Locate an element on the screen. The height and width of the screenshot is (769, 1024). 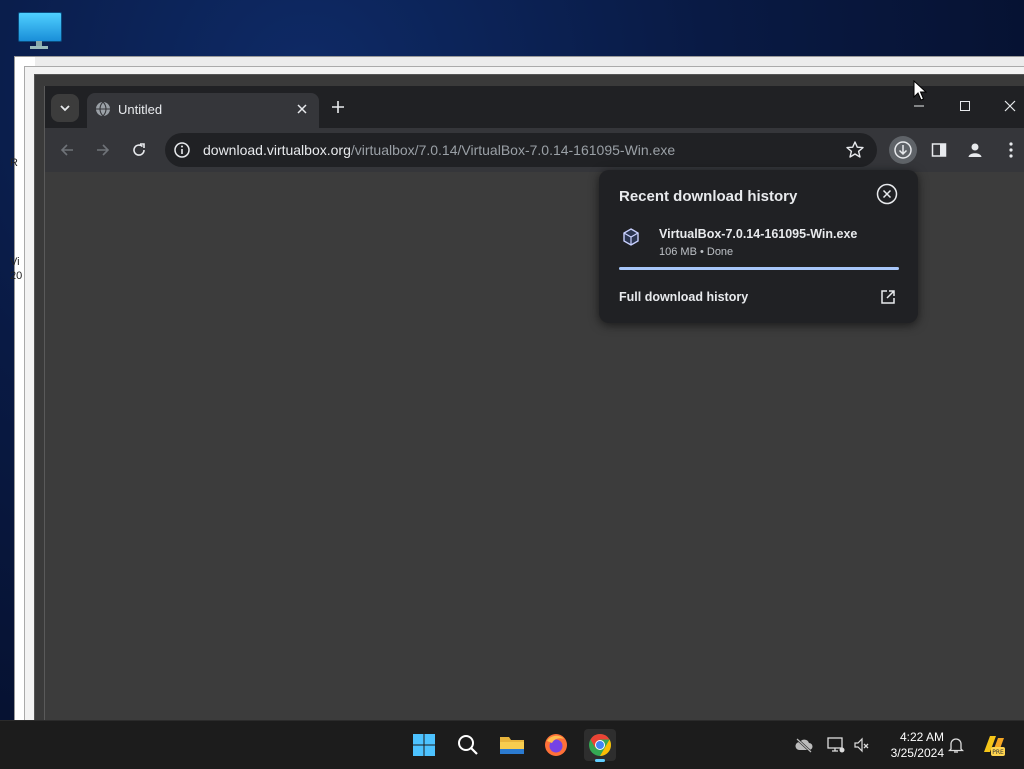
search-button is located at coordinates (468, 745).